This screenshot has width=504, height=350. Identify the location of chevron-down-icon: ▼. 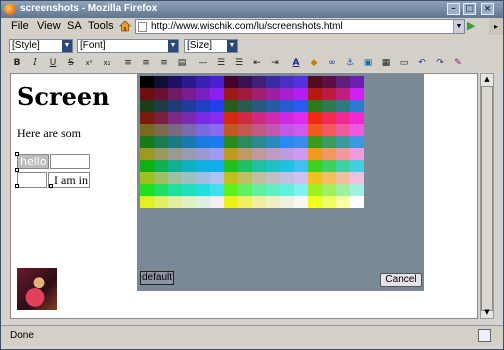
(458, 26).